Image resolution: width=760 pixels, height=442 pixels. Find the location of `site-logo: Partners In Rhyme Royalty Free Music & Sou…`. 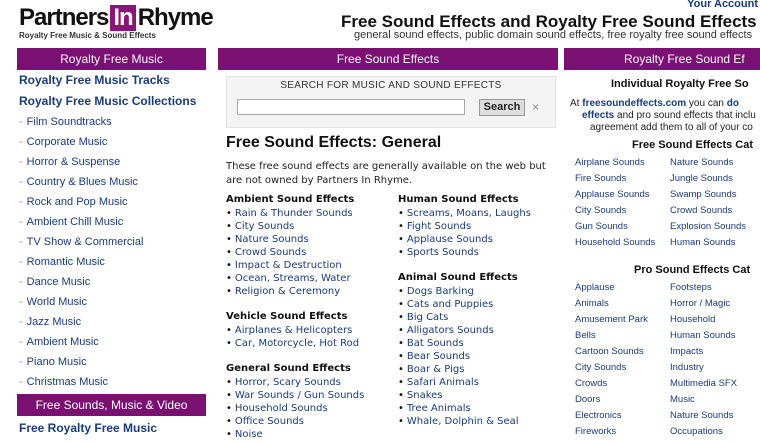

site-logo: Partners In Rhyme Royalty Free Music & Sou… is located at coordinates (116, 22).